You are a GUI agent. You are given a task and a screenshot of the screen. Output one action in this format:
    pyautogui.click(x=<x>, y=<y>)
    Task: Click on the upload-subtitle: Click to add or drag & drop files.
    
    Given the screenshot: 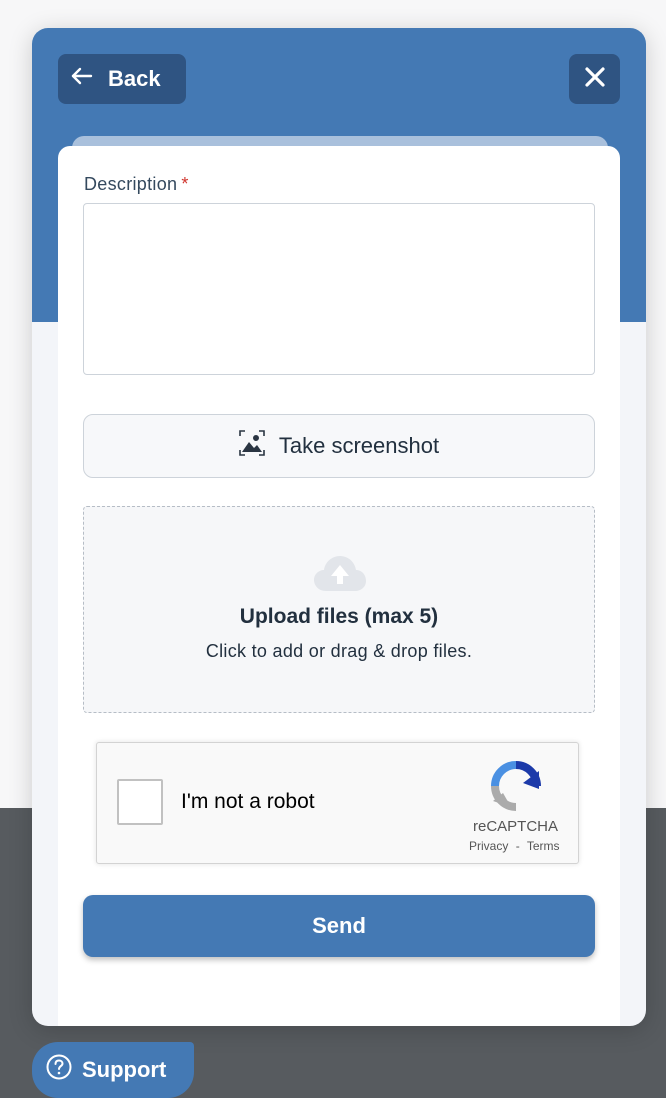 What is the action you would take?
    pyautogui.click(x=339, y=651)
    